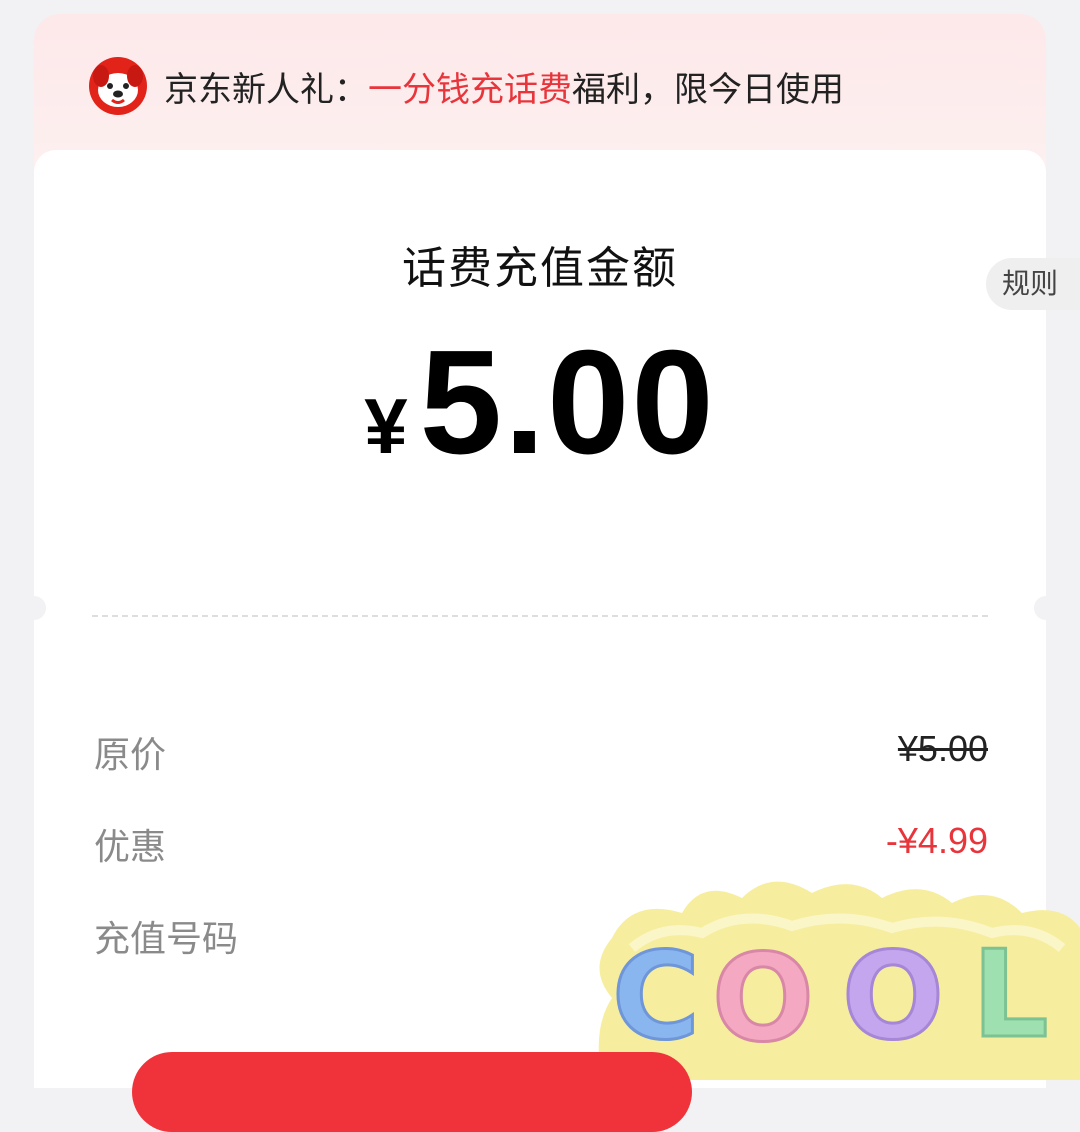 This screenshot has width=1080, height=1132. I want to click on original-price-value: ¥5.00, so click(942, 748).